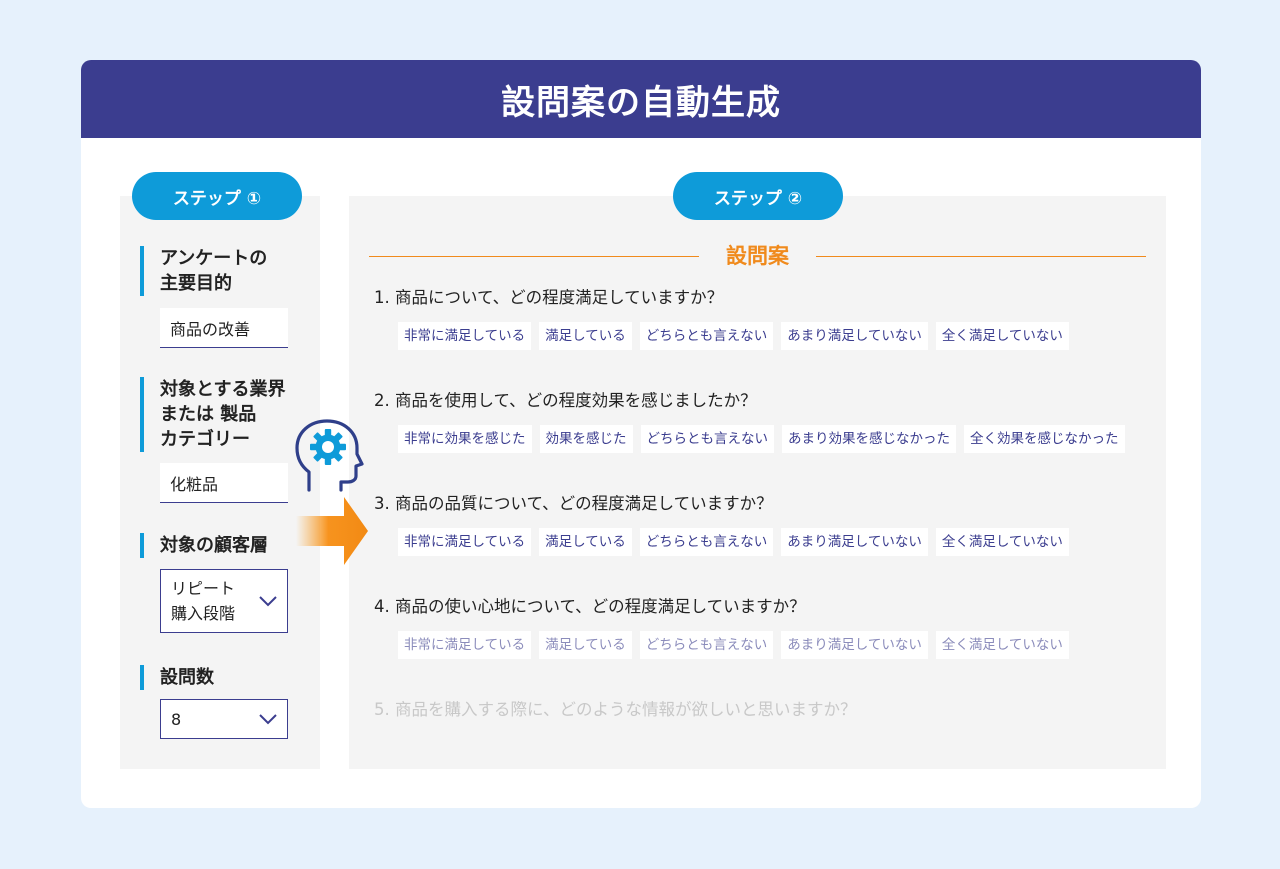  What do you see at coordinates (981, 256) in the screenshot?
I see `divider-line` at bounding box center [981, 256].